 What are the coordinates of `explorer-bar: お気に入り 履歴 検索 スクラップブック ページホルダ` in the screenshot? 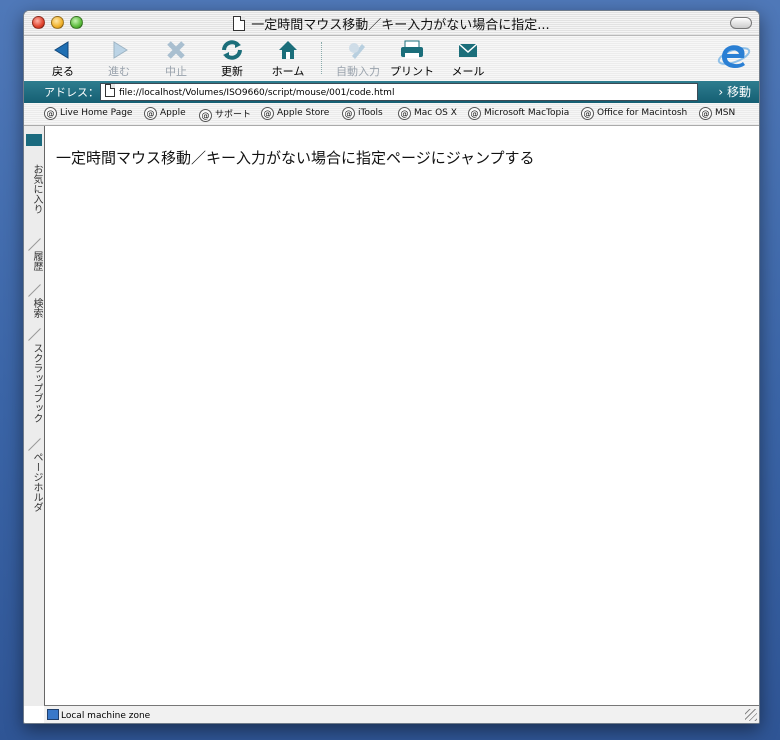 It's located at (34, 416).